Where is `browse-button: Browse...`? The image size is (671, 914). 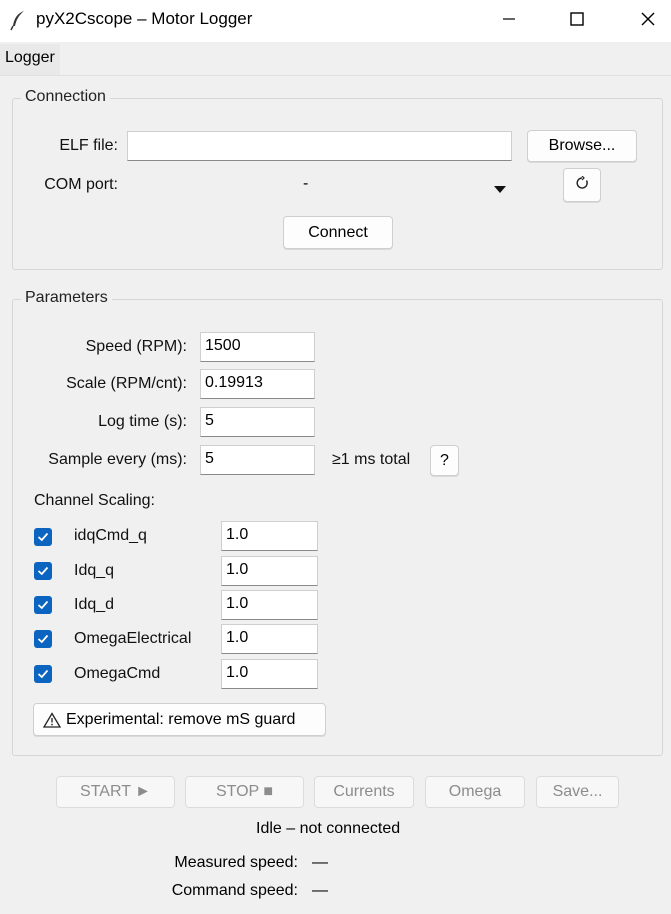 browse-button: Browse... is located at coordinates (582, 146).